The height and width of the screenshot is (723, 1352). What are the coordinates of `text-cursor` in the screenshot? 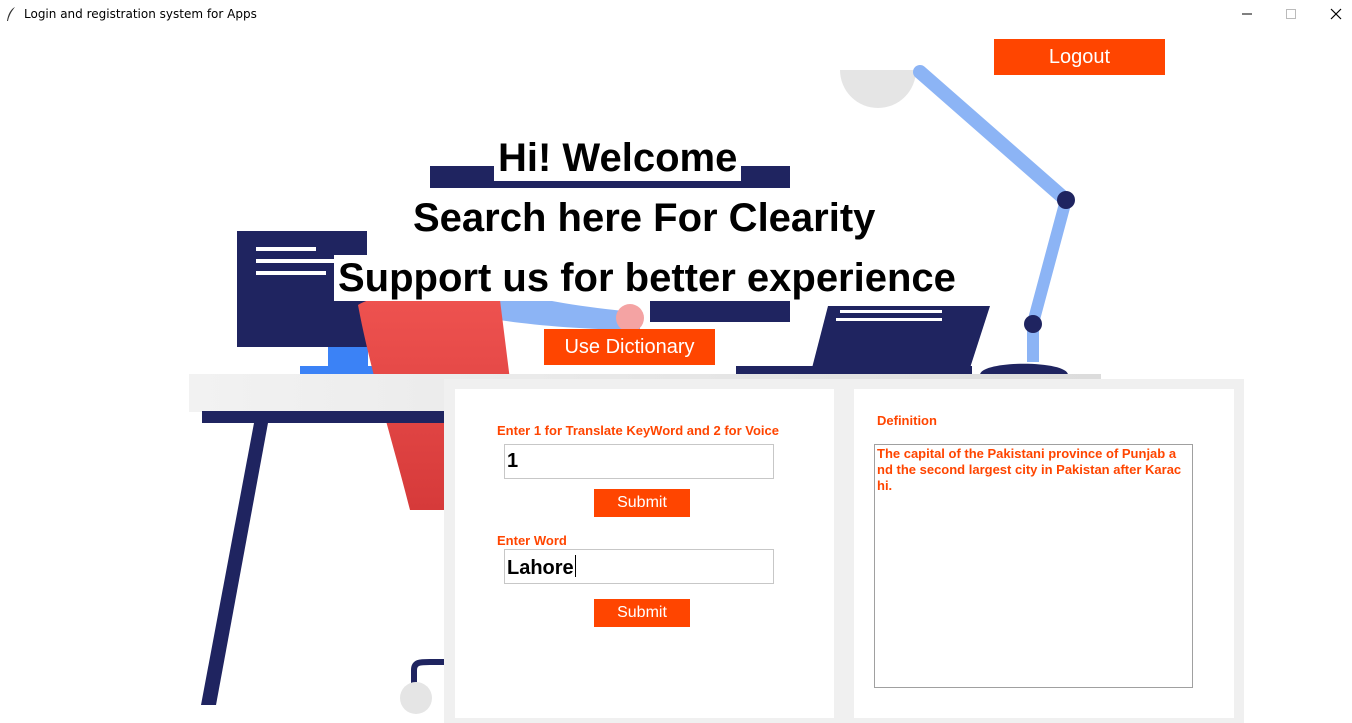 It's located at (575, 566).